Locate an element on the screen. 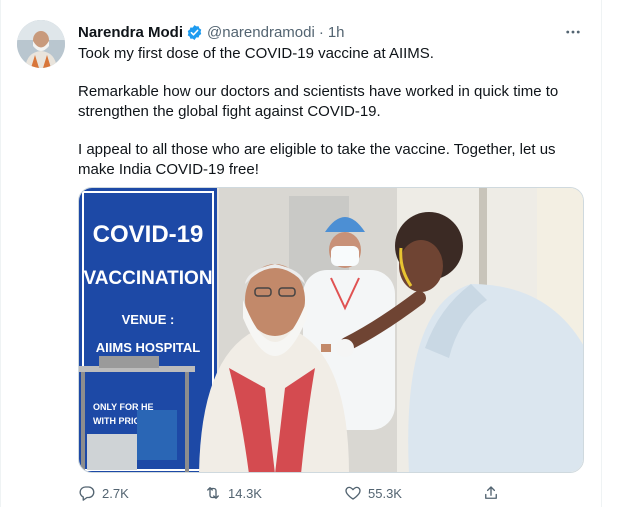  retweet-icon is located at coordinates (213, 493).